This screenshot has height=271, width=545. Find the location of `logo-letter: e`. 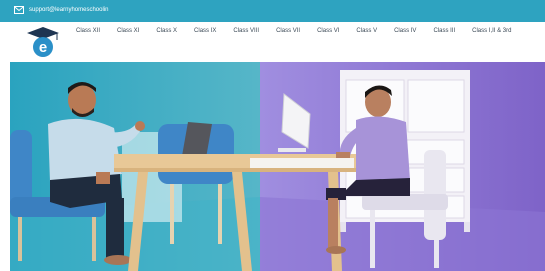

logo-letter: e is located at coordinates (43, 47).